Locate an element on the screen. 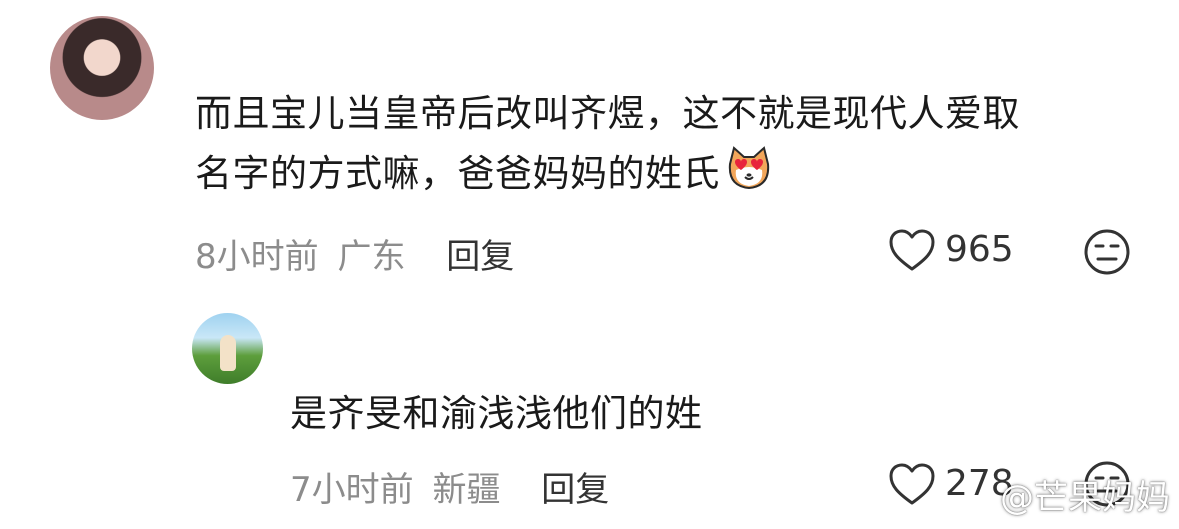  watermark: @芒果妈妈 is located at coordinates (1085, 498).